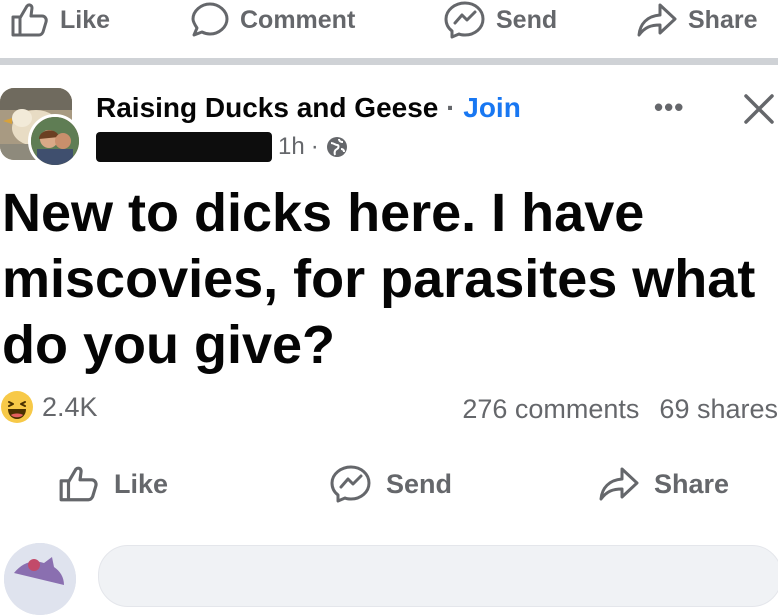  I want to click on comment-button-top: Comment, so click(272, 20).